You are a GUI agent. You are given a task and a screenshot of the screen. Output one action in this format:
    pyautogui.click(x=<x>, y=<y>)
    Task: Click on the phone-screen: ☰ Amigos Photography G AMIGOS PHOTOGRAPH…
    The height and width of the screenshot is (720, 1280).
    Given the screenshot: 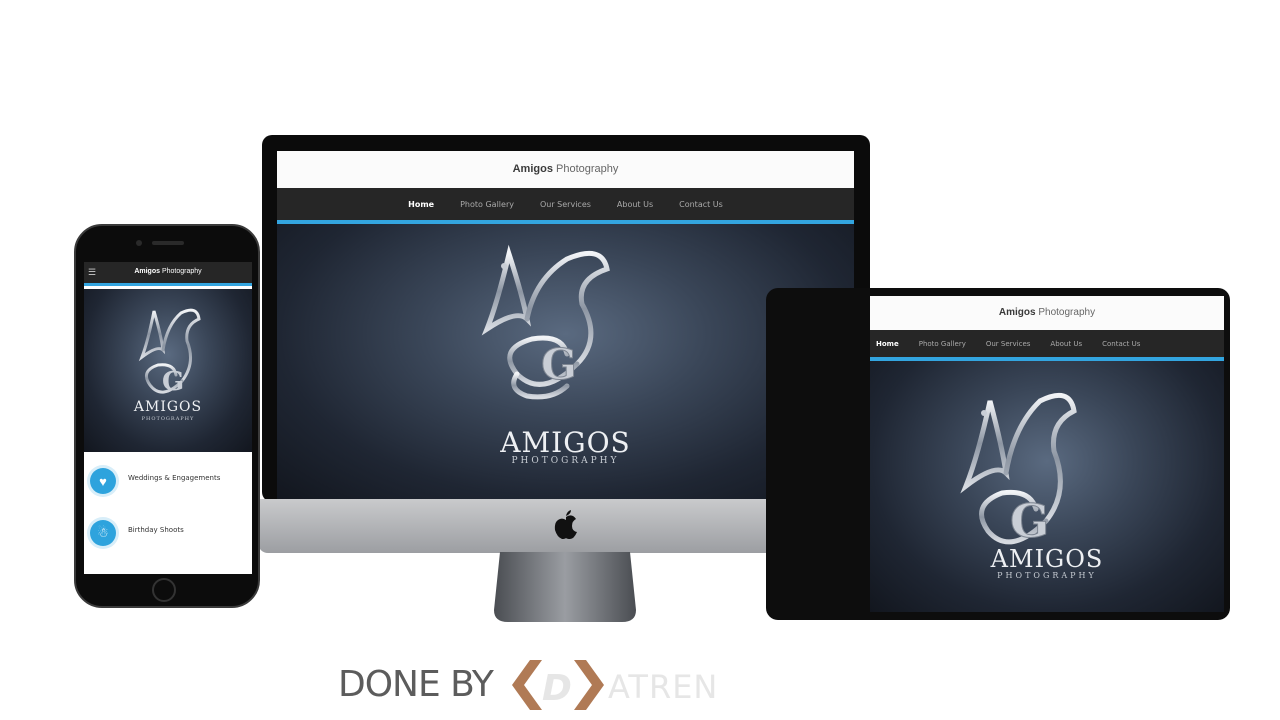 What is the action you would take?
    pyautogui.click(x=168, y=418)
    